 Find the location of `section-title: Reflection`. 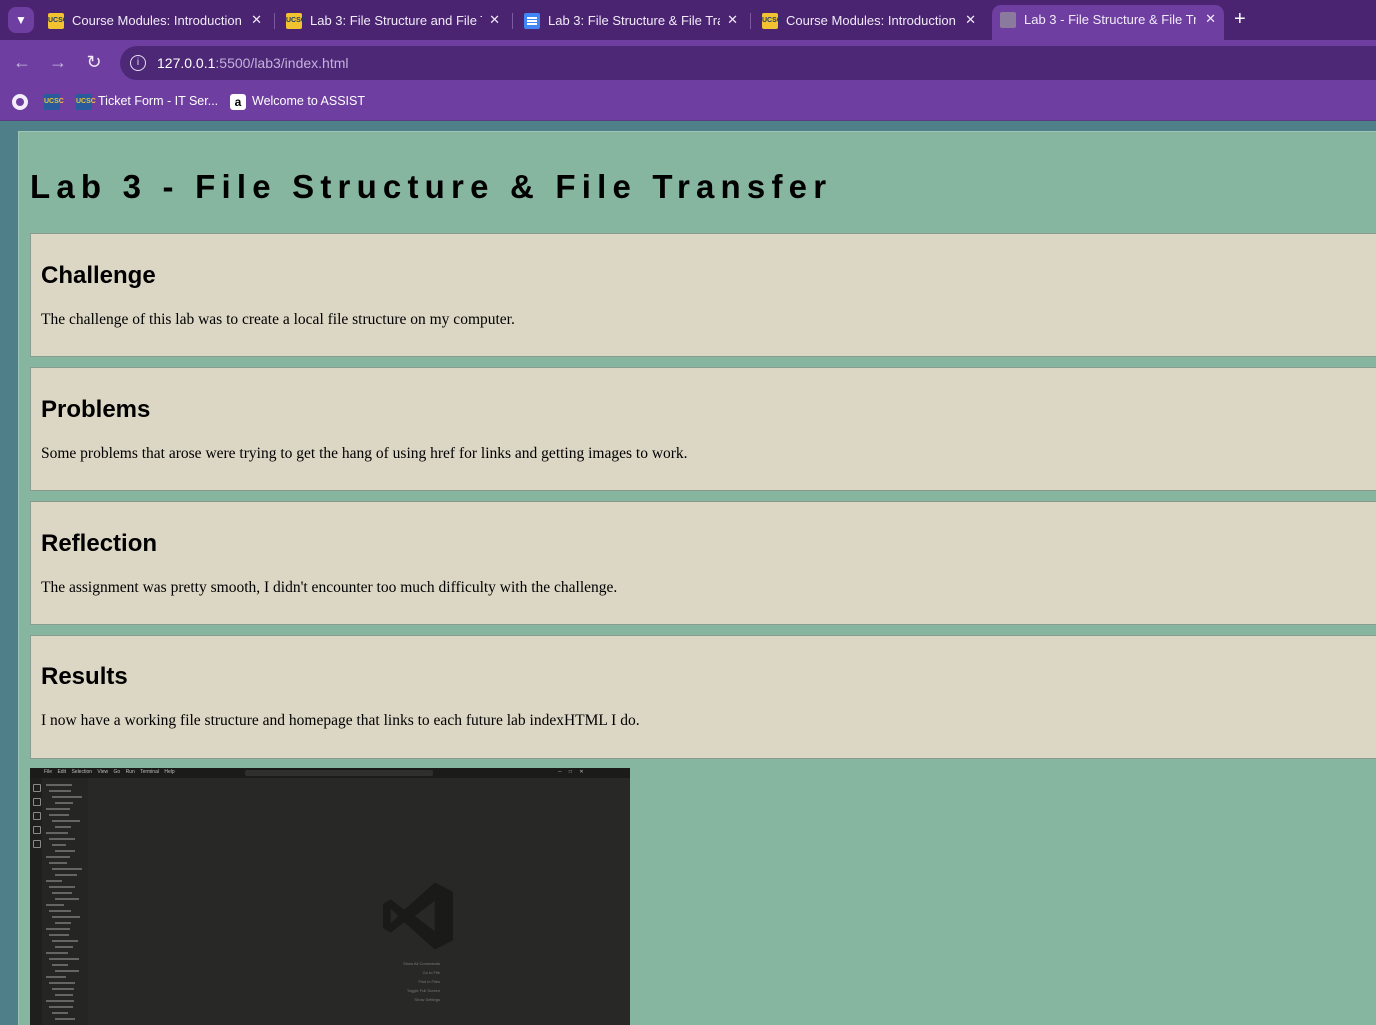

section-title: Reflection is located at coordinates (99, 543).